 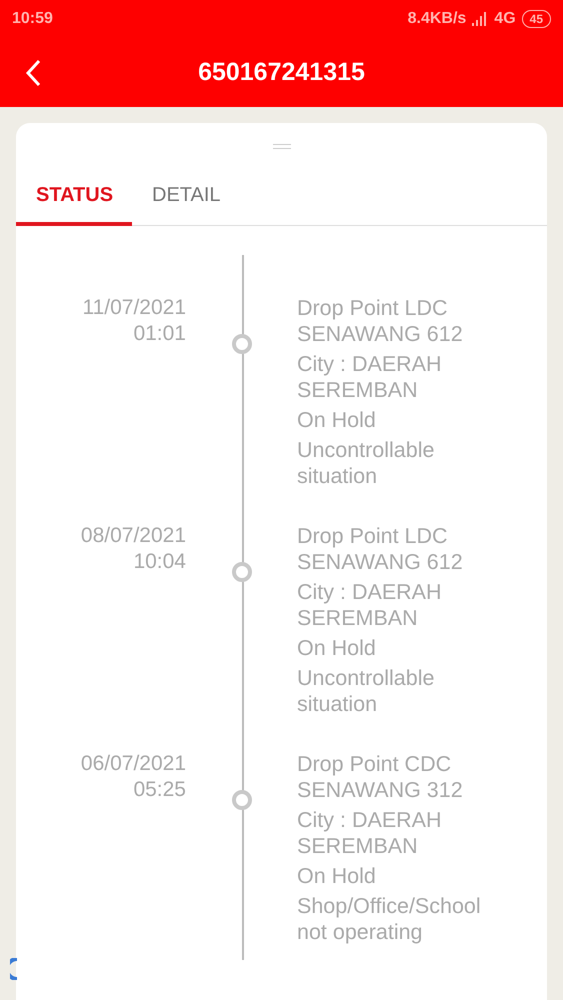 What do you see at coordinates (134, 307) in the screenshot?
I see `event-date: 11/07/2021` at bounding box center [134, 307].